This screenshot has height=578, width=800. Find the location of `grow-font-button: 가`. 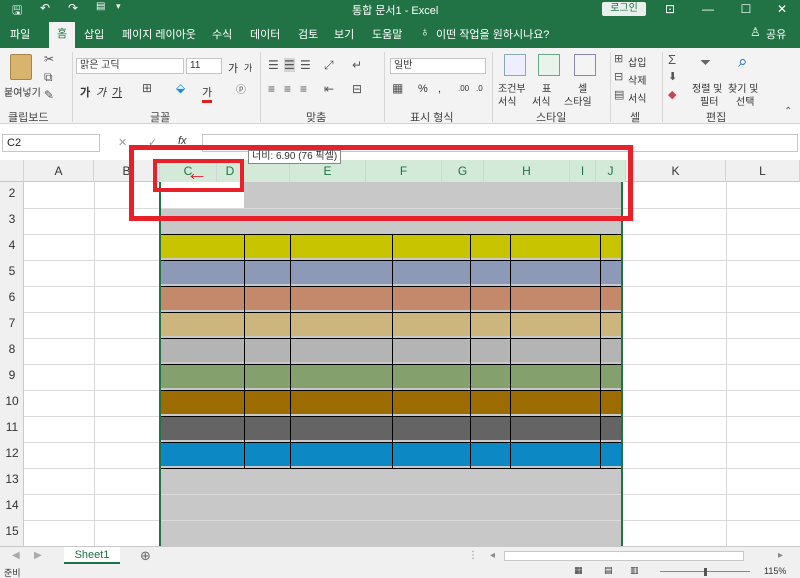

grow-font-button: 가 is located at coordinates (233, 68).